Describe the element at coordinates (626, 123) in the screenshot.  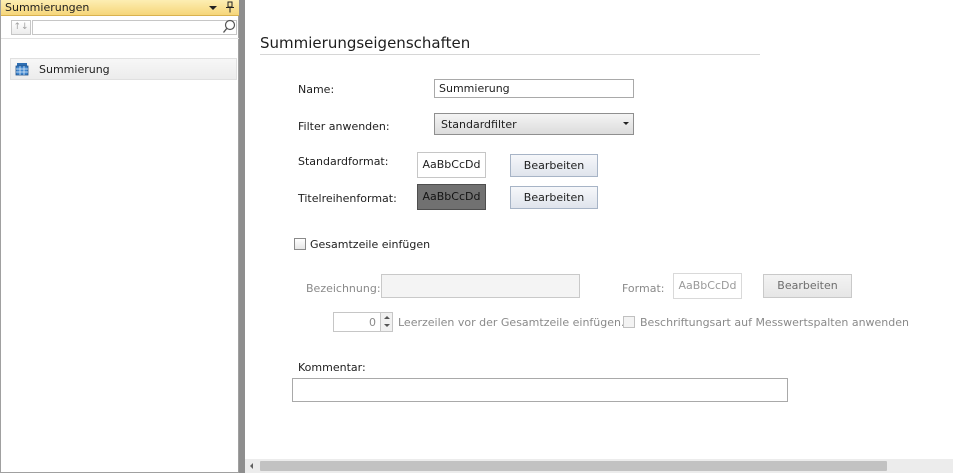
I see `chevron-down-icon` at that location.